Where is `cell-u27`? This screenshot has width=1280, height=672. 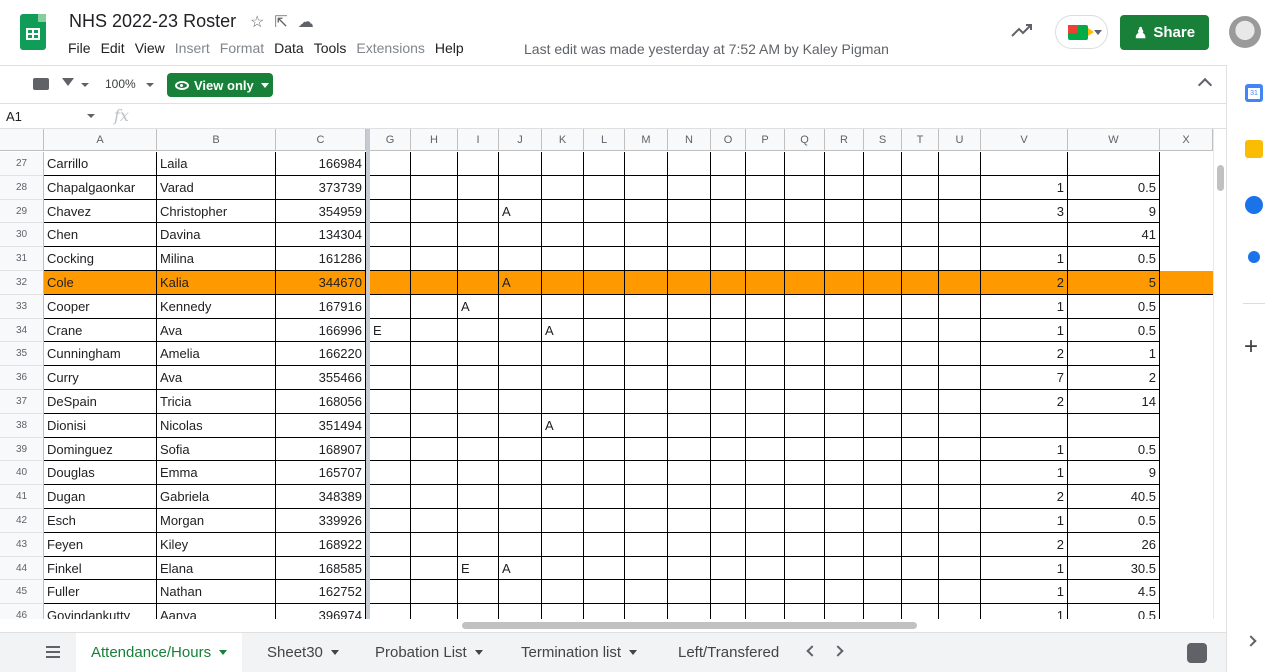
cell-u27 is located at coordinates (960, 164).